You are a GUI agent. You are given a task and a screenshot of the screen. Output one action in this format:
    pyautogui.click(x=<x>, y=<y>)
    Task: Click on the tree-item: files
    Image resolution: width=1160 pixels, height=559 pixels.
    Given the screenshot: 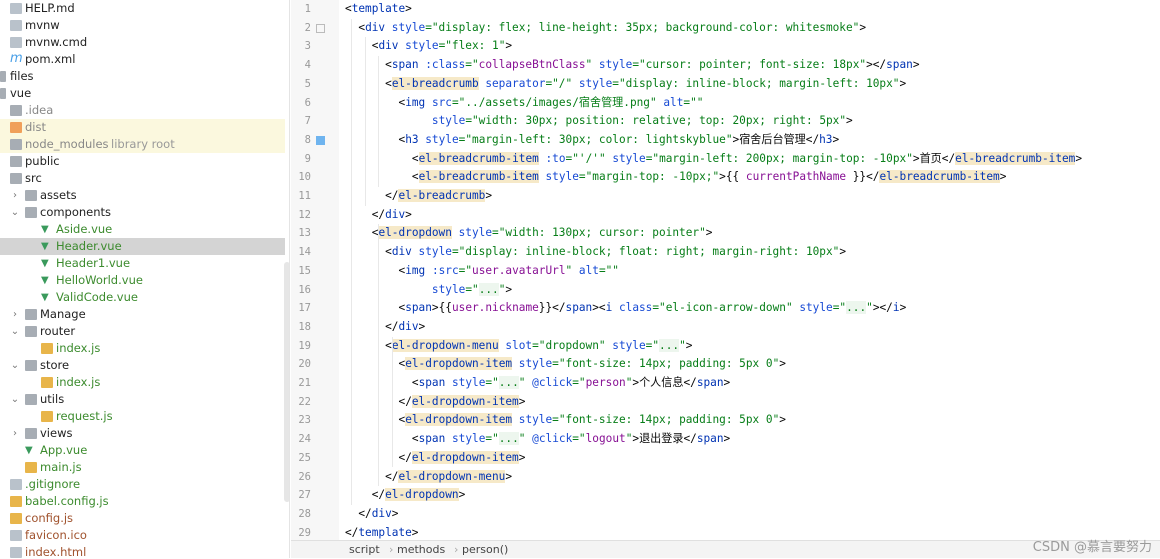 What is the action you would take?
    pyautogui.click(x=142, y=76)
    